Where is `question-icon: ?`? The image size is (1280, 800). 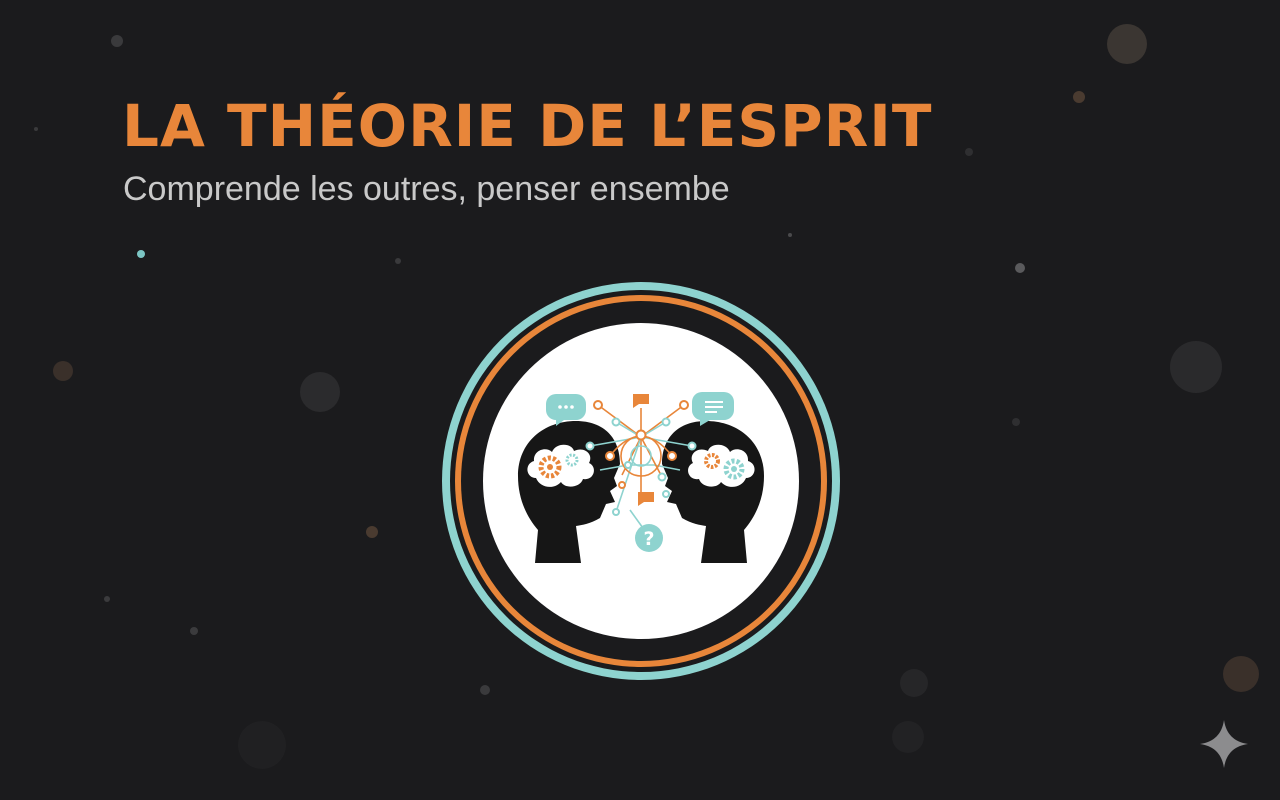
question-icon: ? is located at coordinates (649, 538).